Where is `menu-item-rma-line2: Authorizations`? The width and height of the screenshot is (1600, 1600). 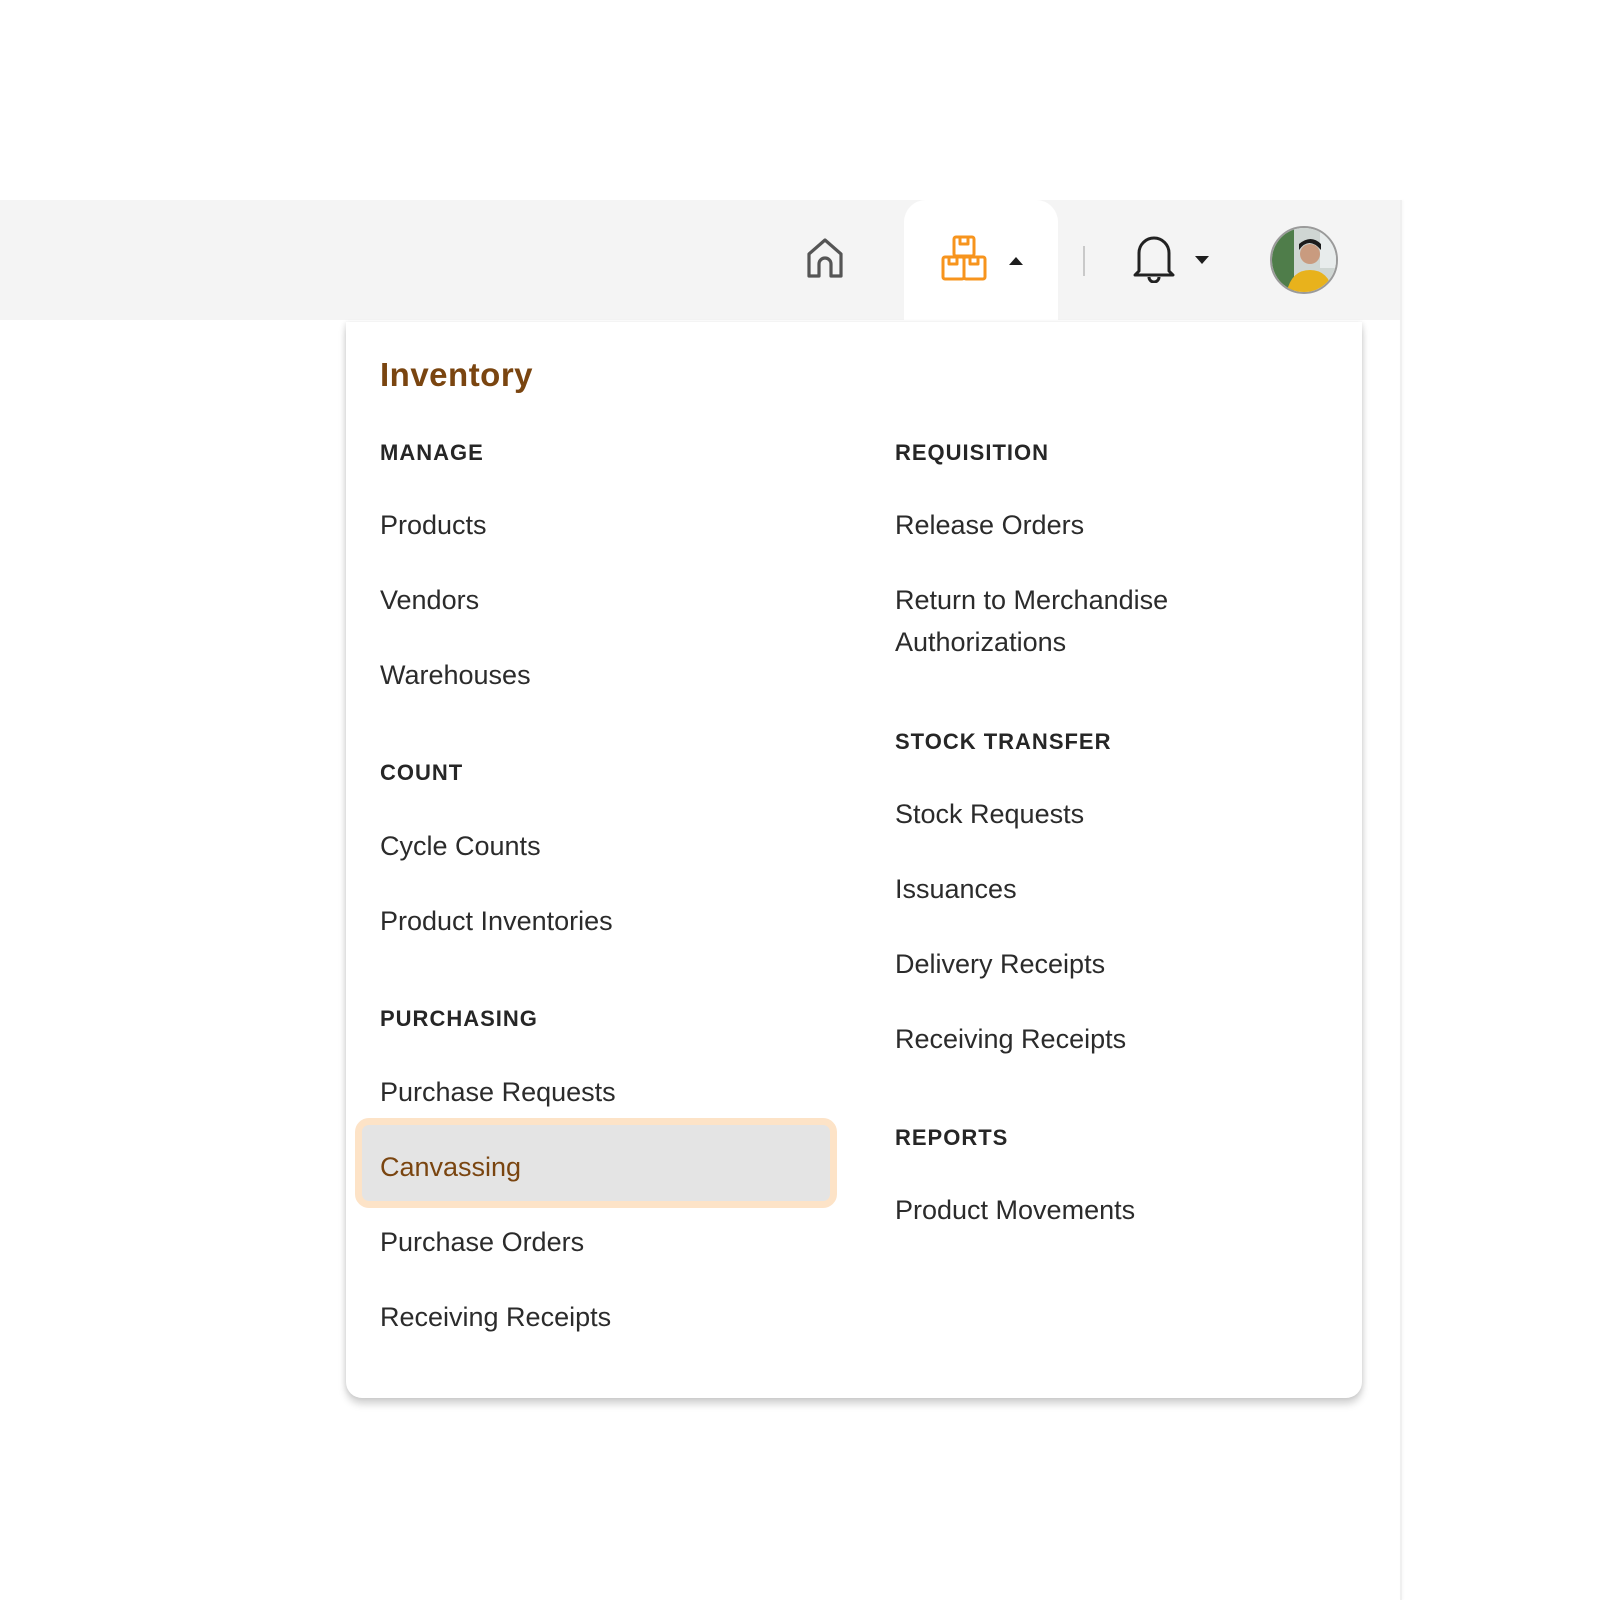
menu-item-rma-line2: Authorizations is located at coordinates (981, 642).